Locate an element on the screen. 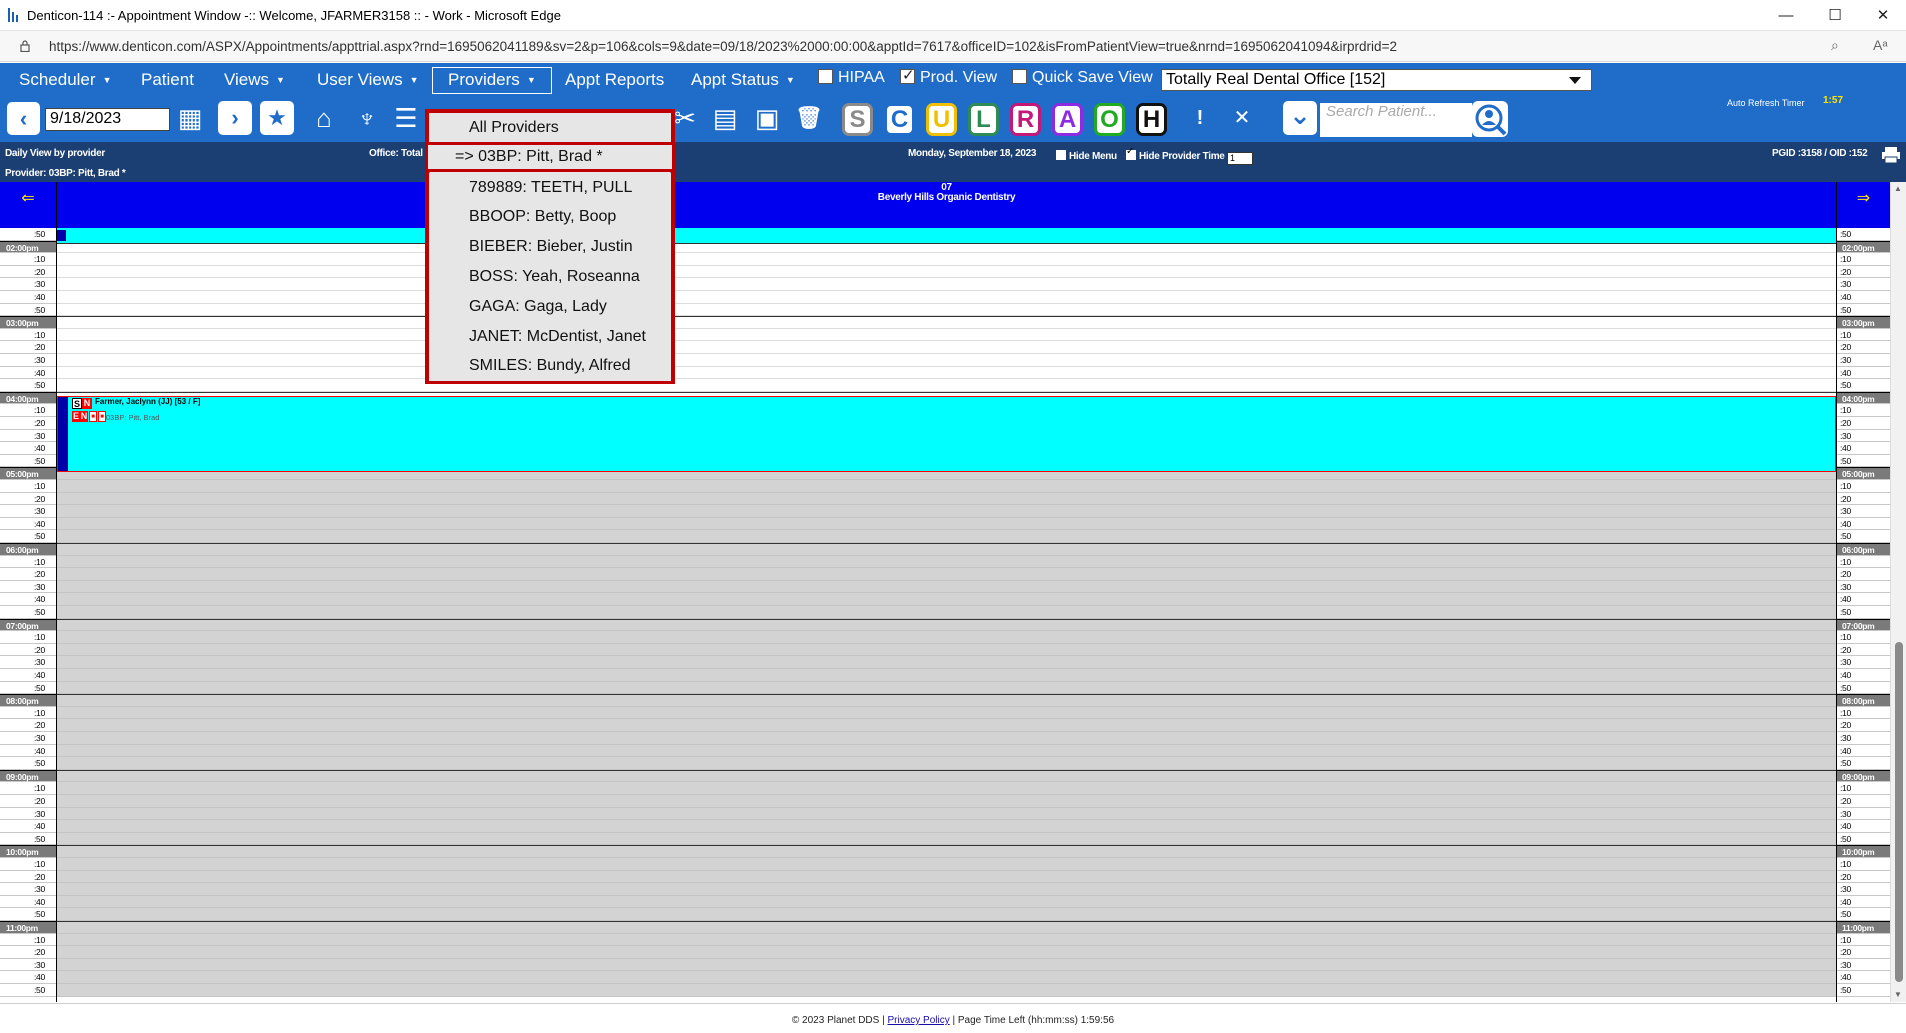 This screenshot has height=1033, width=1906. provider-option: BIEBER: Bieber, Justin is located at coordinates (550, 247).